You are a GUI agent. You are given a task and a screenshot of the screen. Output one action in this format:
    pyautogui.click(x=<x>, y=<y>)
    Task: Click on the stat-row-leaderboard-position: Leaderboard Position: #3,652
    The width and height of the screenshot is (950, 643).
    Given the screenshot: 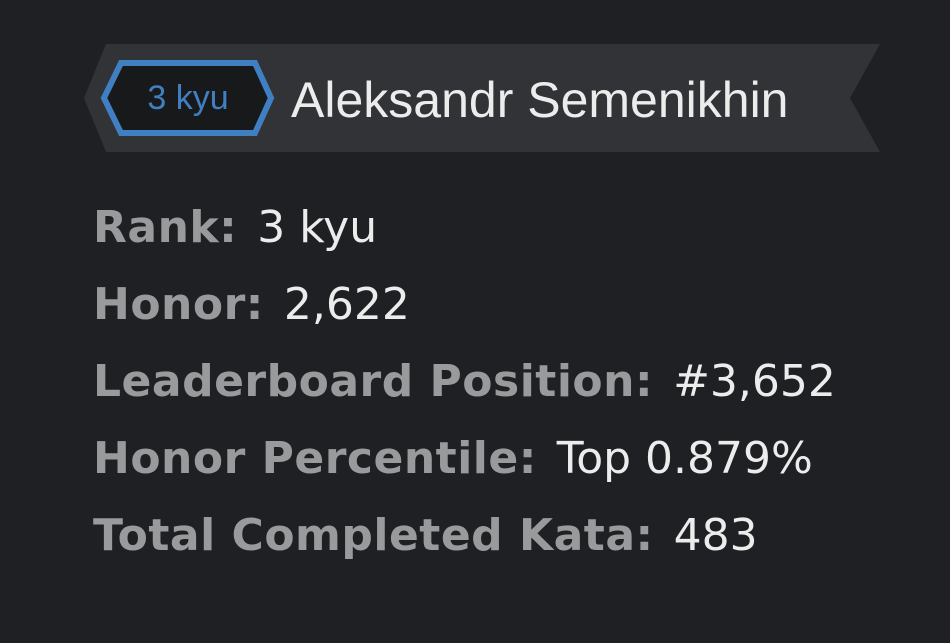 What is the action you would take?
    pyautogui.click(x=464, y=381)
    